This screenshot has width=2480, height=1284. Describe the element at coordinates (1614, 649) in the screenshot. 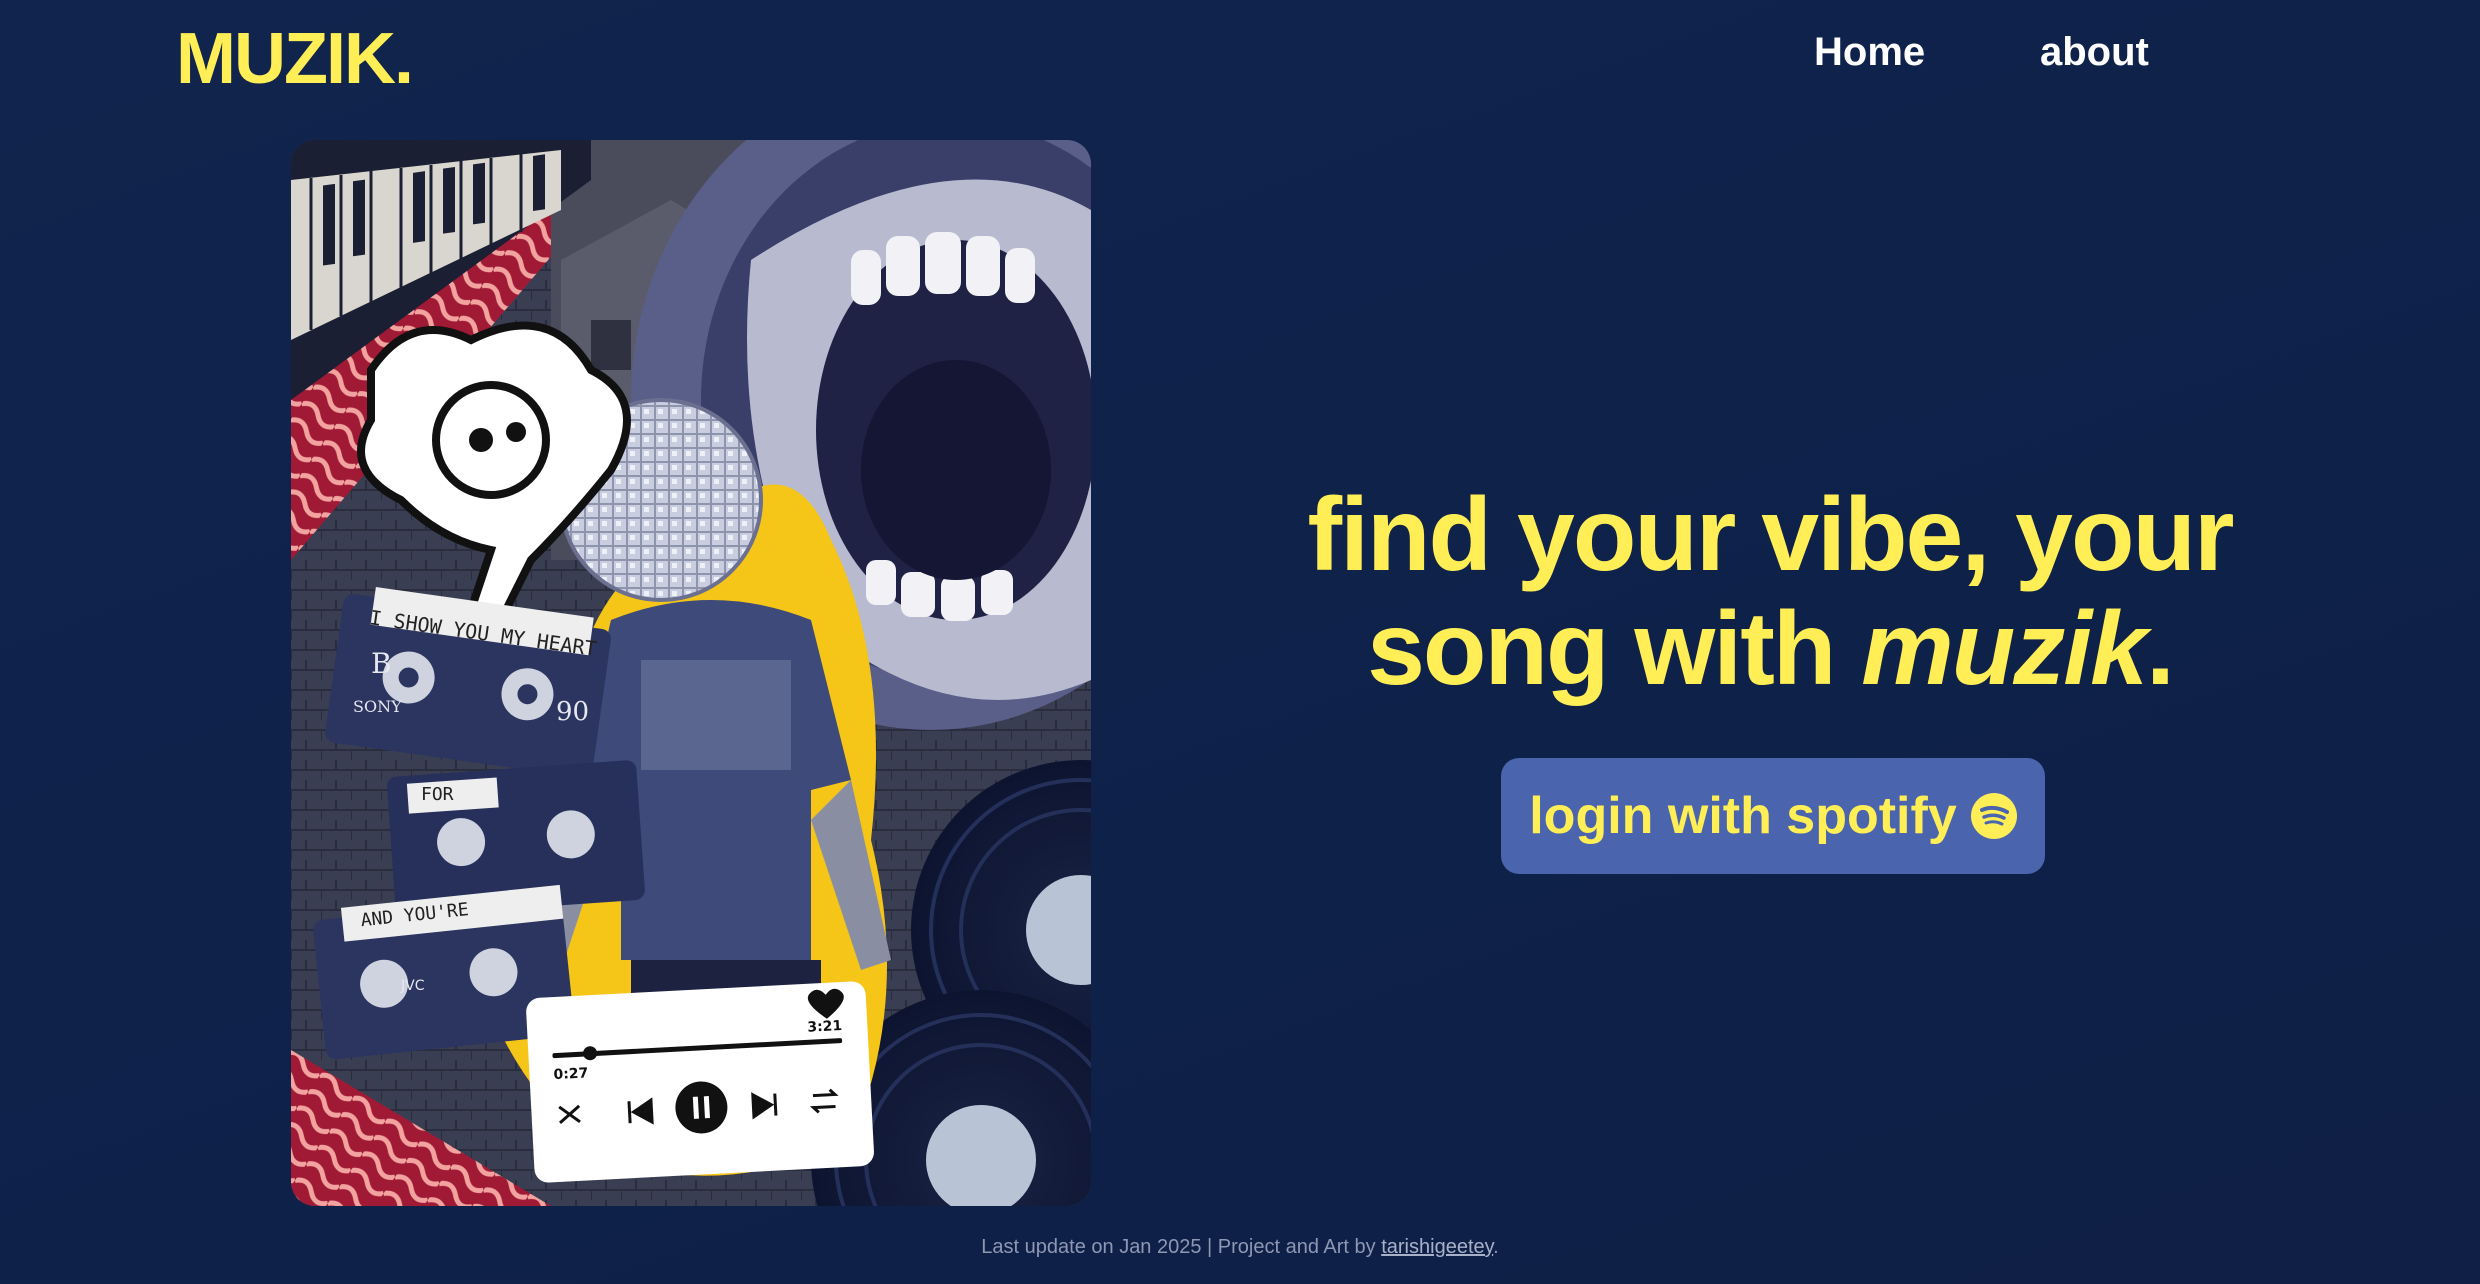

I see `headline-line-2: song with` at that location.